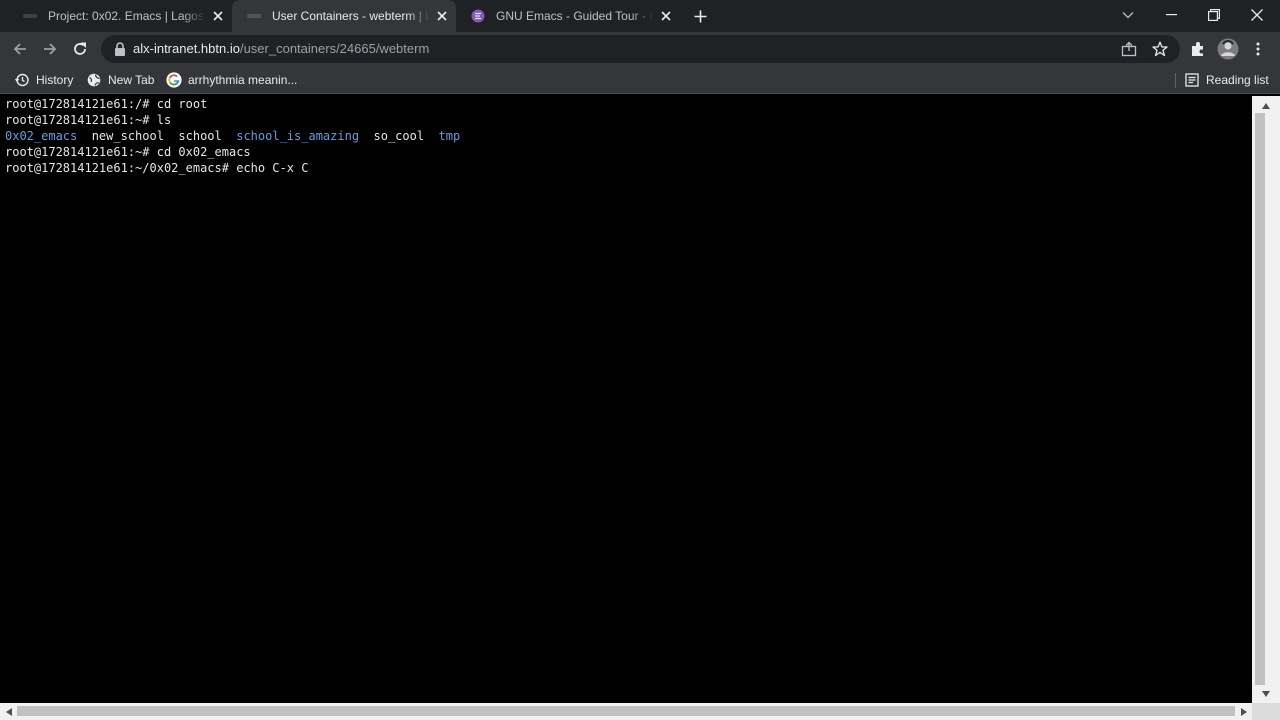  What do you see at coordinates (131, 80) in the screenshot?
I see `bookmark-label: New Tab` at bounding box center [131, 80].